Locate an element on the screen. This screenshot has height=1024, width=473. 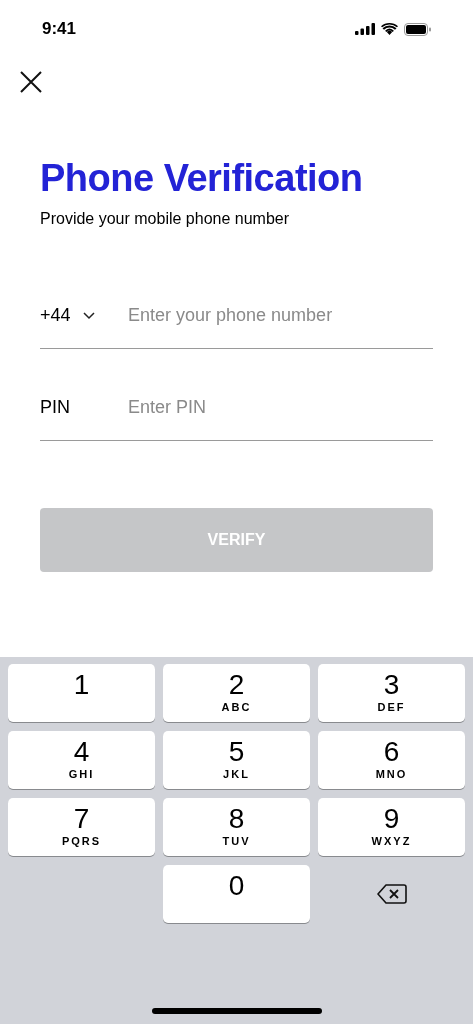
keypad-key: 4 GHI is located at coordinates (81, 760).